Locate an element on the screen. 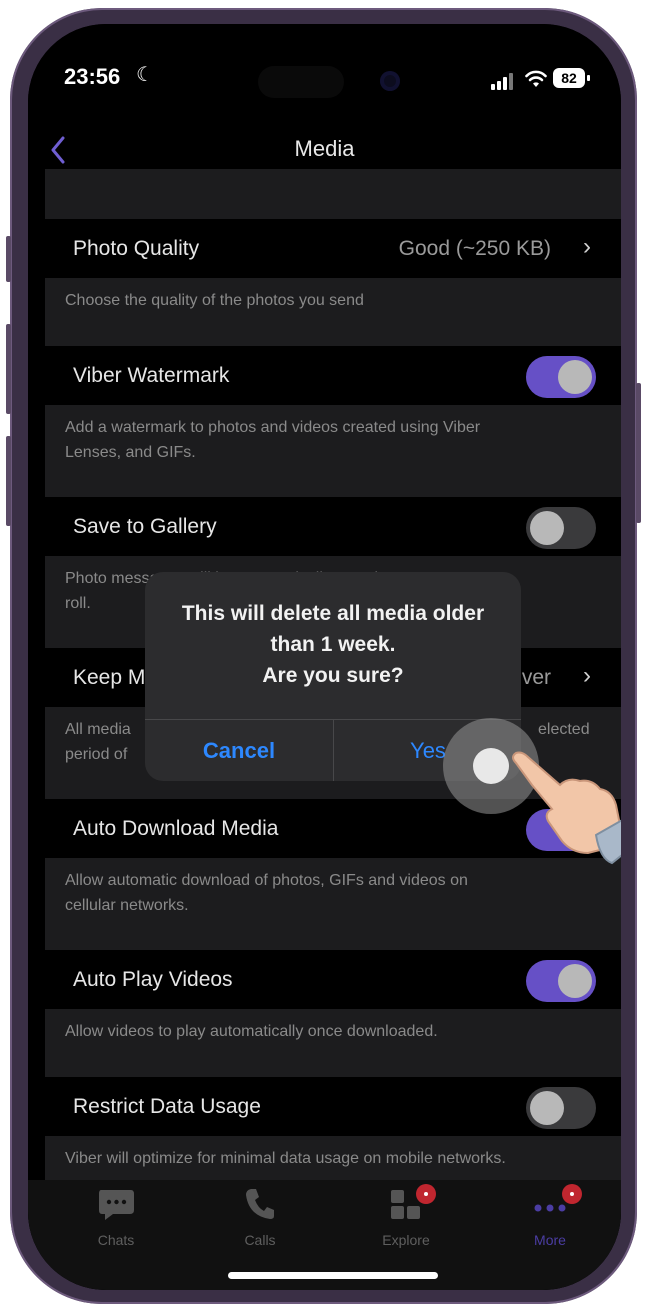  dialog-line-2: than 1 week. is located at coordinates (333, 644).